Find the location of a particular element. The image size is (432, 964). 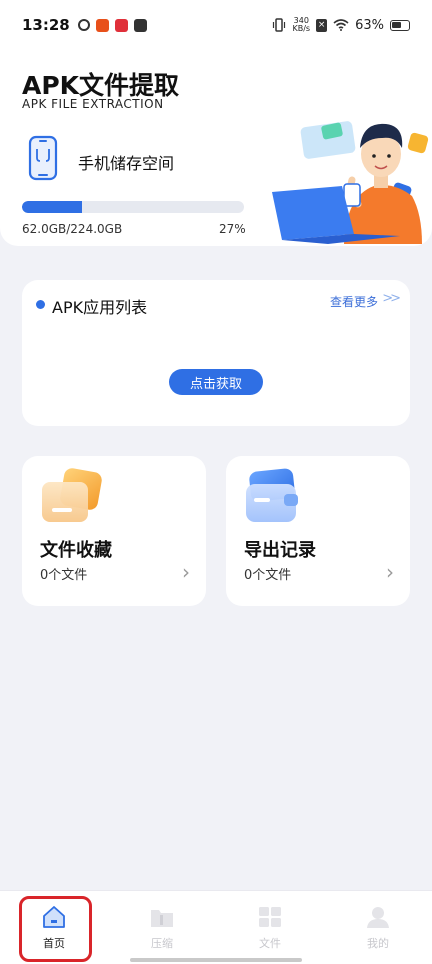

wifi-icon is located at coordinates (341, 25).